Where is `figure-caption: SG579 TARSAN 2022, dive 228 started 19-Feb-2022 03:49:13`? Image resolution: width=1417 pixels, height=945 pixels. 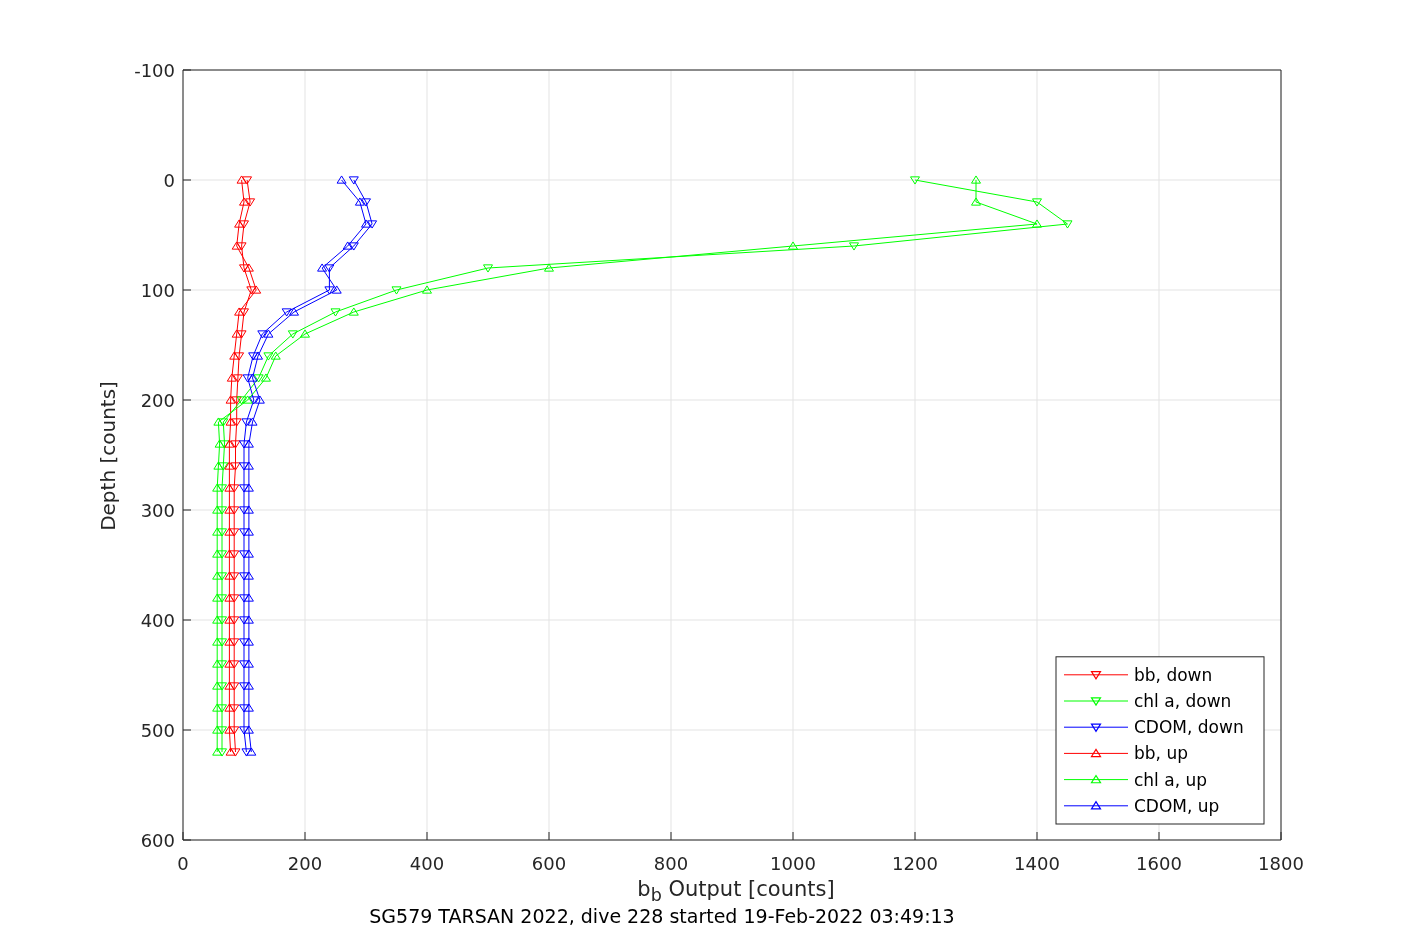 figure-caption: SG579 TARSAN 2022, dive 228 started 19-Feb-2022 03:49:13 is located at coordinates (662, 916).